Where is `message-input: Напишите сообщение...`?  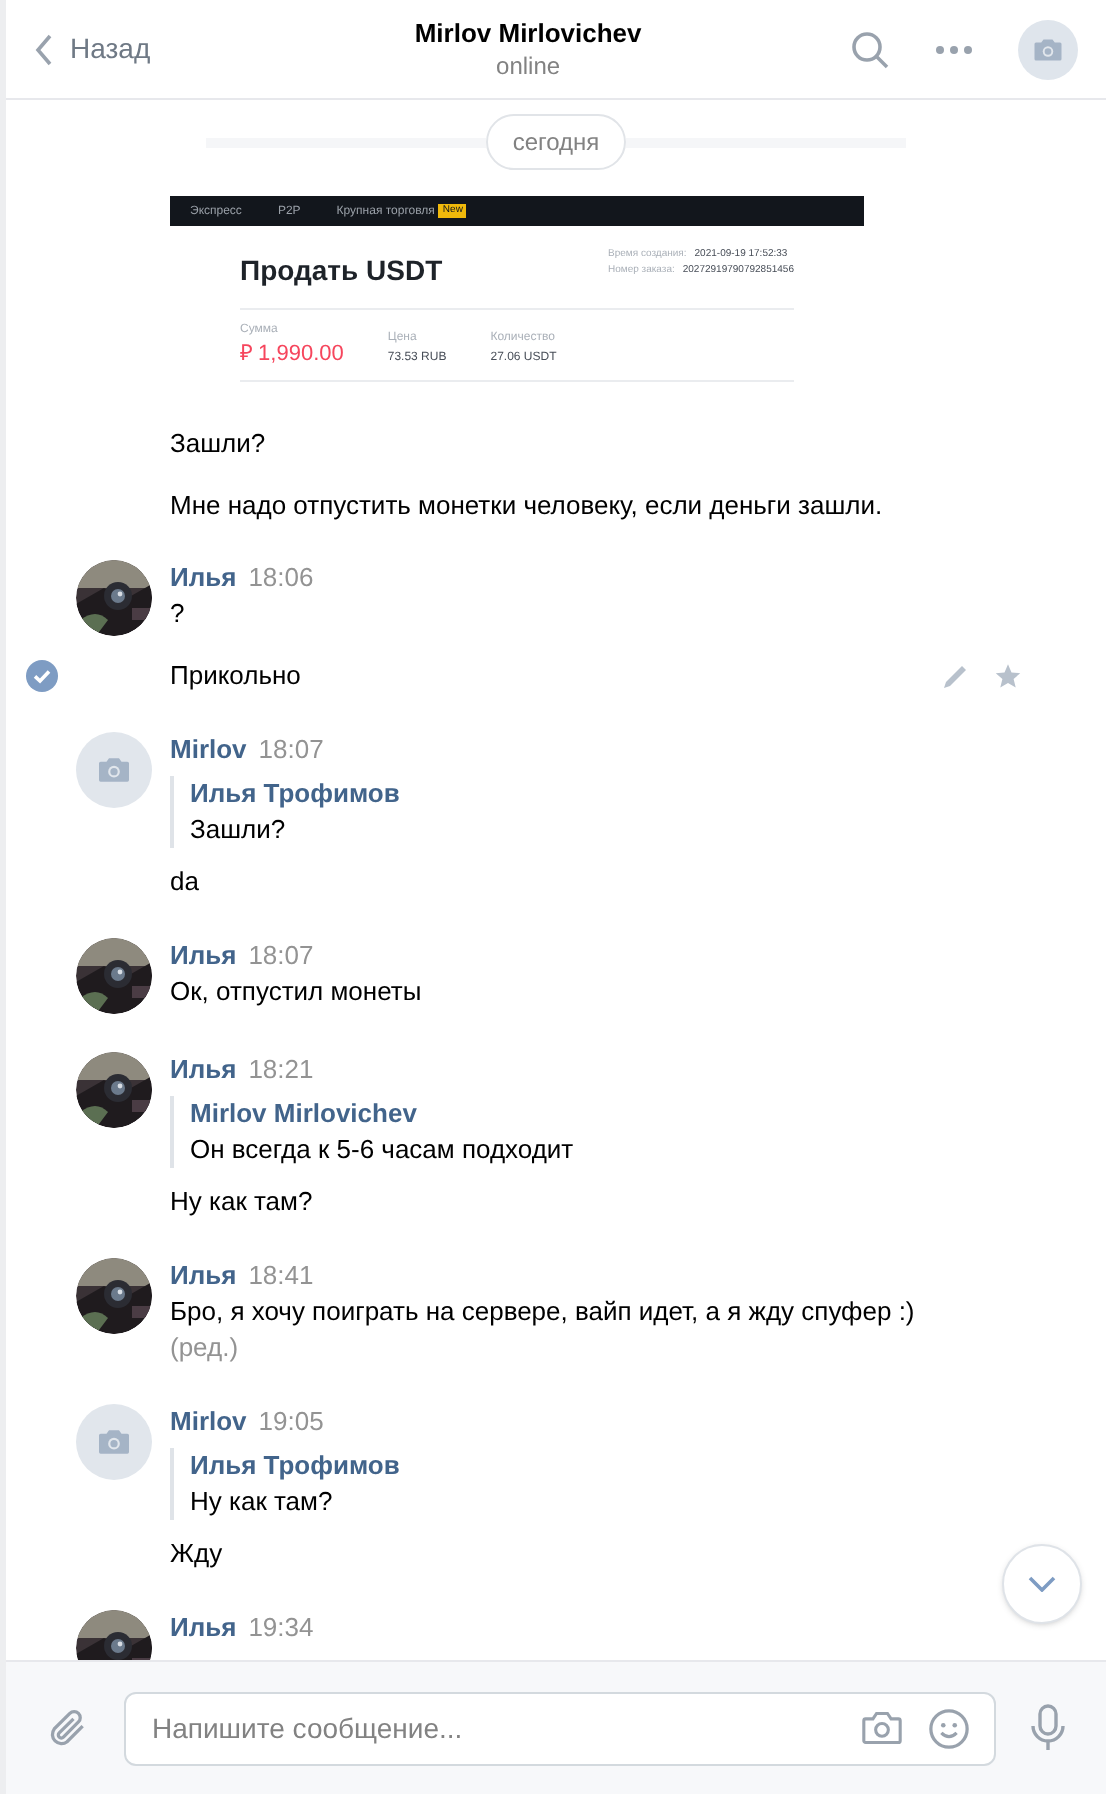 message-input: Напишите сообщение... is located at coordinates (494, 1728).